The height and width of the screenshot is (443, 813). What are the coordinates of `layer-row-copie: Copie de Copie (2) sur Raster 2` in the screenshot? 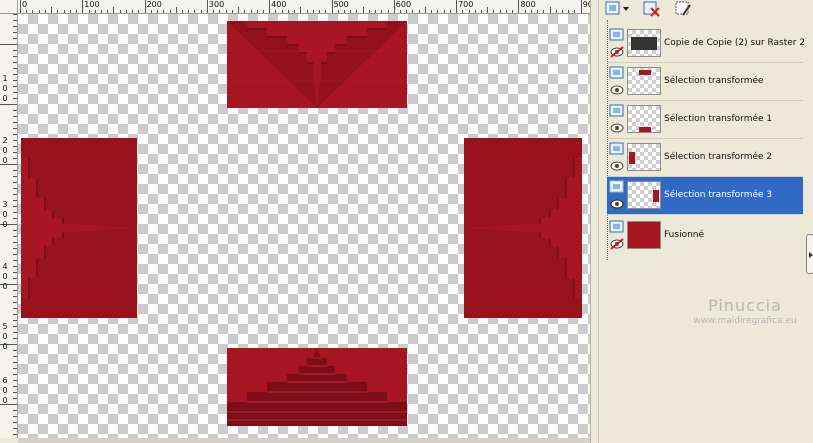 It's located at (706, 44).